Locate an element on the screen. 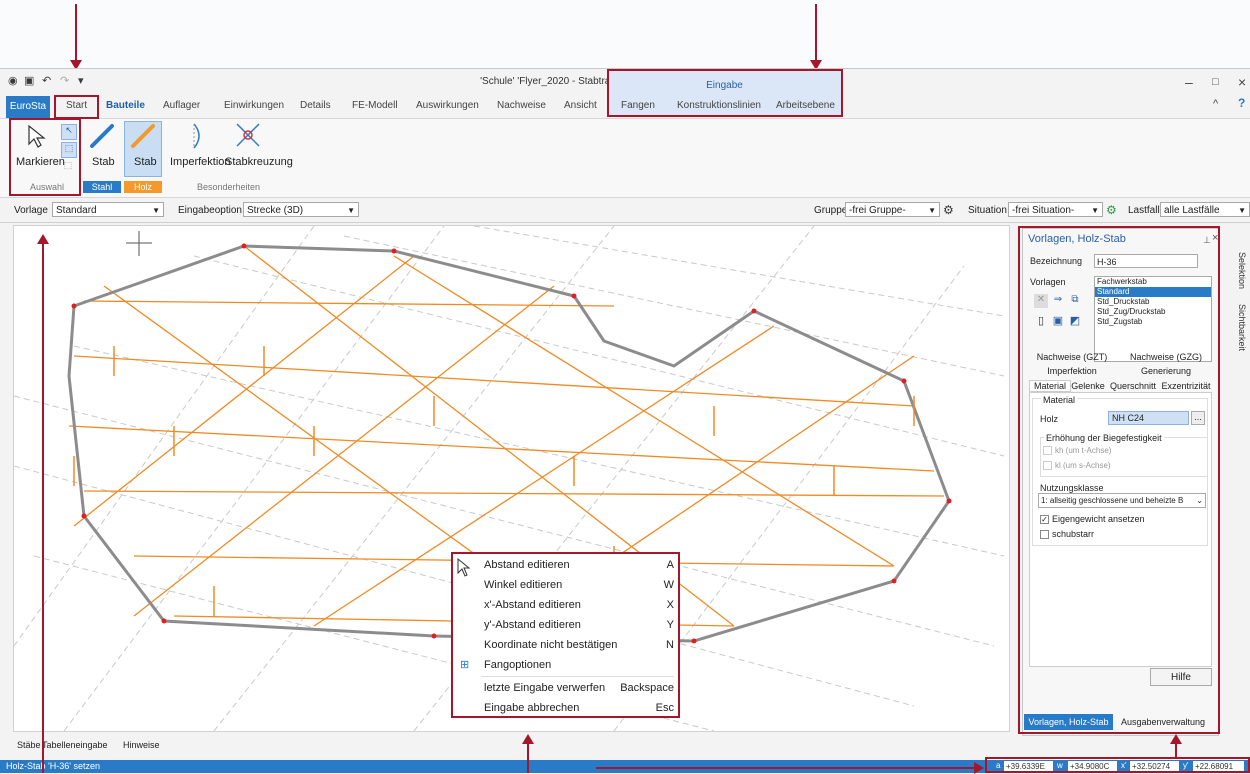 The image size is (1250, 774). annotation-arrowhead-coords is located at coordinates (979, 768).